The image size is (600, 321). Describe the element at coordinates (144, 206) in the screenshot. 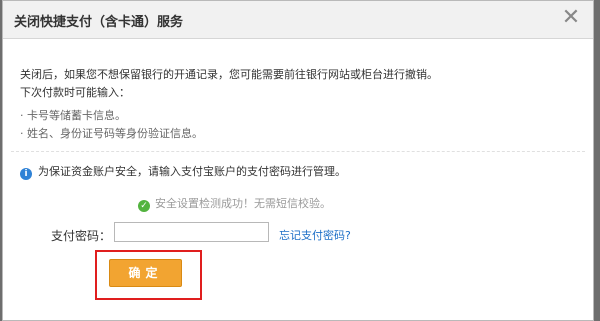

I see `check-icon: ✓` at that location.